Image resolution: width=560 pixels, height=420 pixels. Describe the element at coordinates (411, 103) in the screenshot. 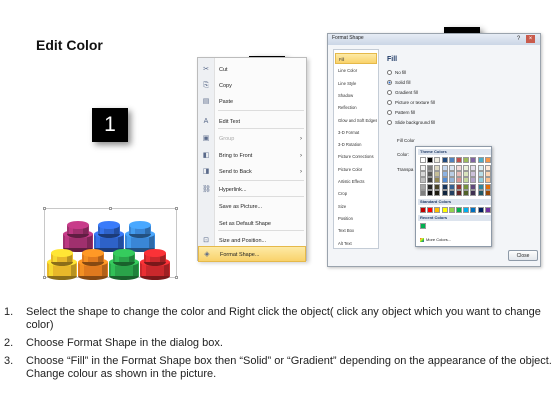

I see `fill-option-picture-or-texture-fill: Picture or texture fill` at that location.